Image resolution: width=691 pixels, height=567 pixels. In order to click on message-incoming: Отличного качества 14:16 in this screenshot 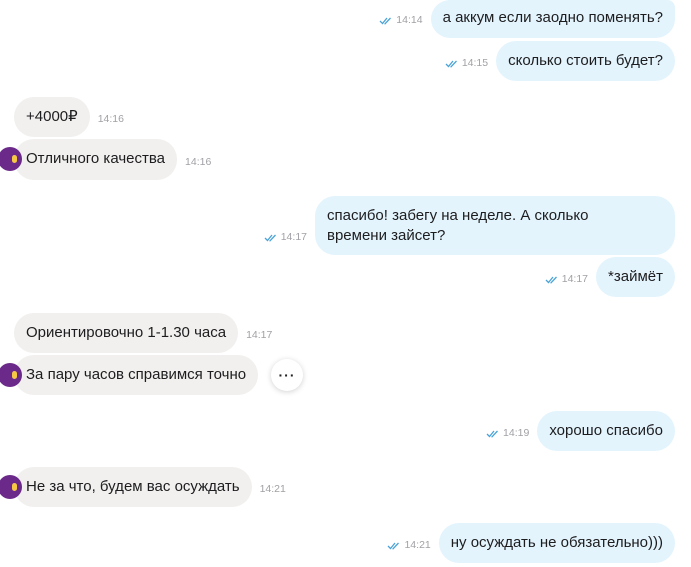, I will do `click(105, 159)`.